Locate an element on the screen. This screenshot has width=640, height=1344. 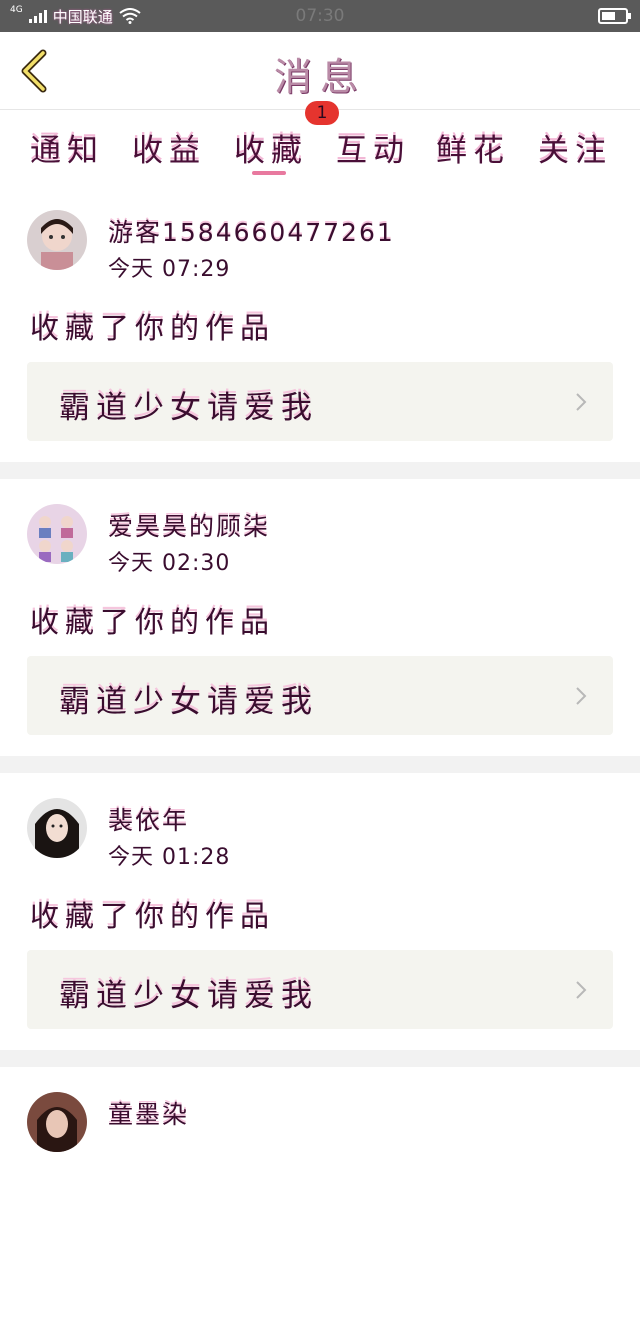
tab-flowers: 鲜花 is located at coordinates (473, 147).